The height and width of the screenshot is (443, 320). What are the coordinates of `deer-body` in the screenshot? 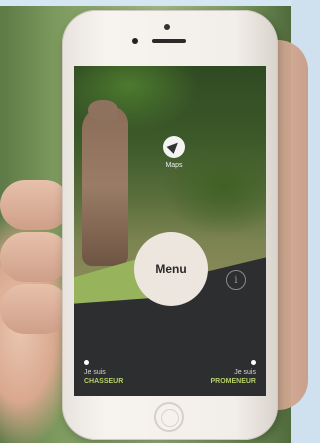 It's located at (105, 186).